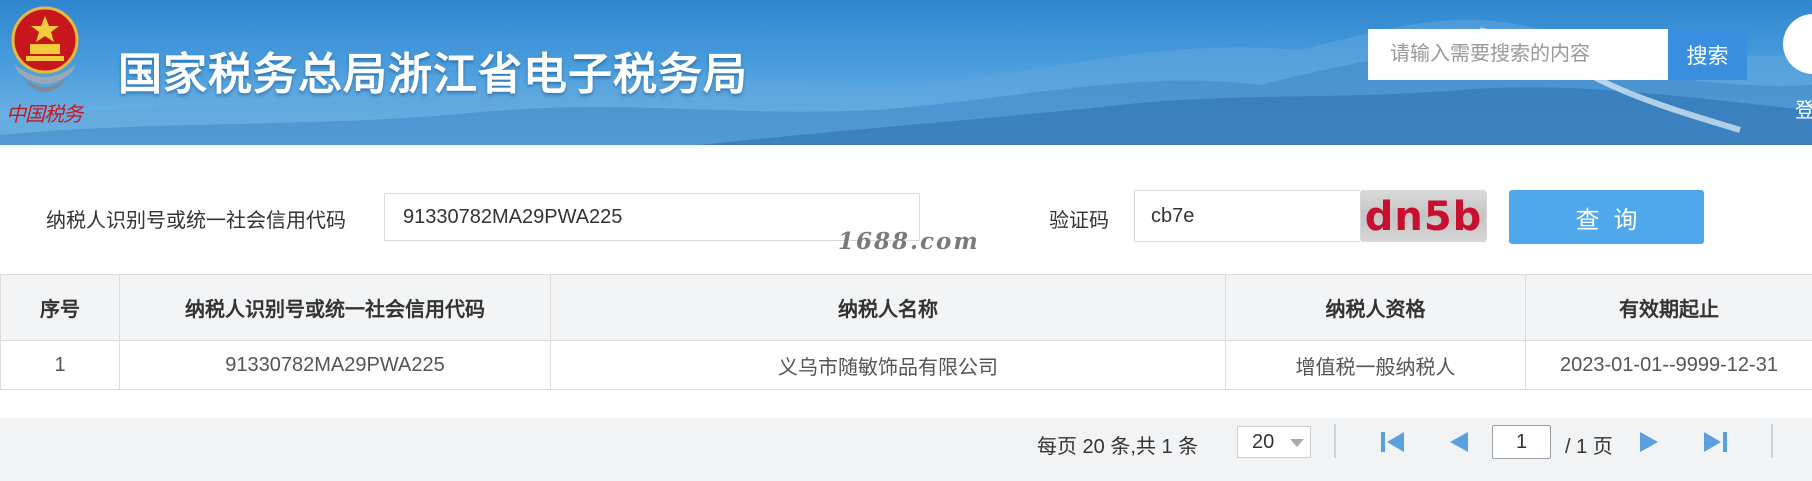  Describe the element at coordinates (1803, 111) in the screenshot. I see `login-label: 登` at that location.